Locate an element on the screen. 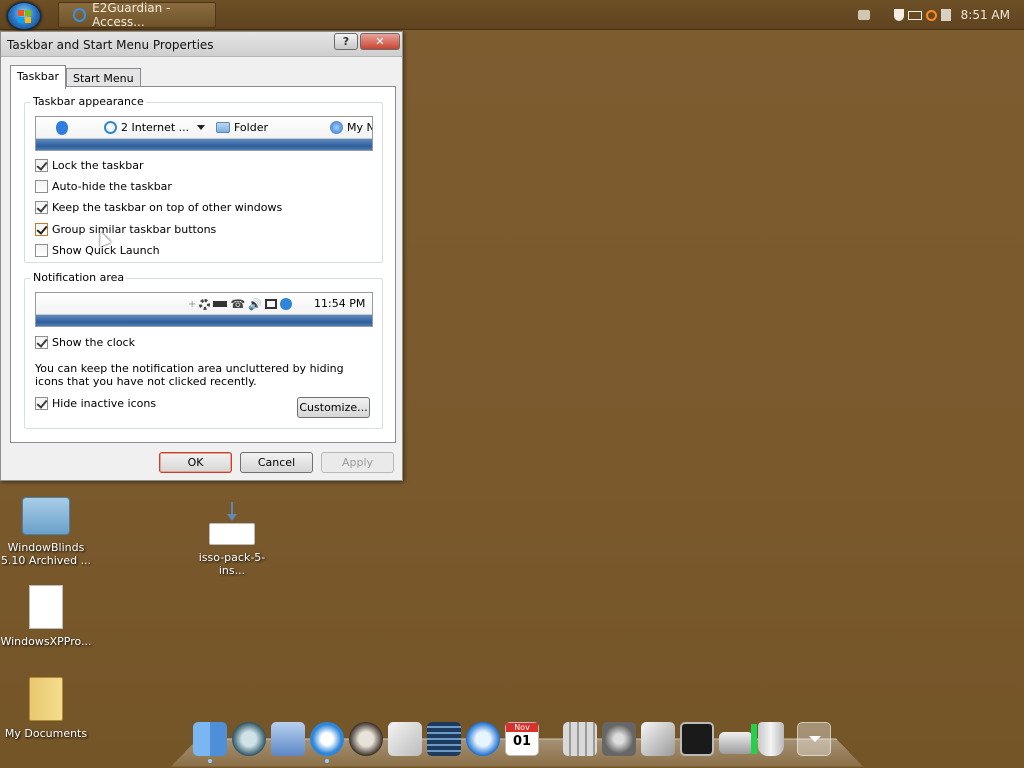 This screenshot has height=768, width=1024. option-lock-taskbar: Lock the taskbar is located at coordinates (89, 165).